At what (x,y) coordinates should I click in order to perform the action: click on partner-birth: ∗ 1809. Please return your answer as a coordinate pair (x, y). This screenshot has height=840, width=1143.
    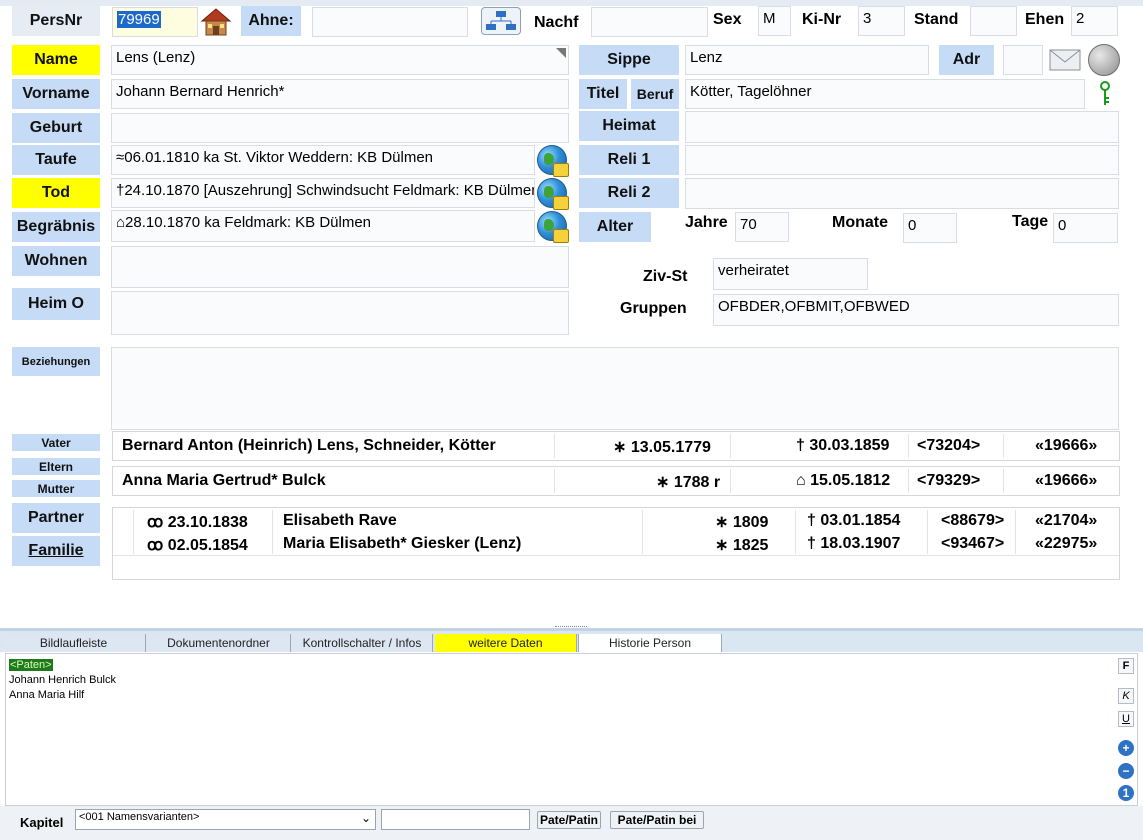
    Looking at the image, I should click on (742, 522).